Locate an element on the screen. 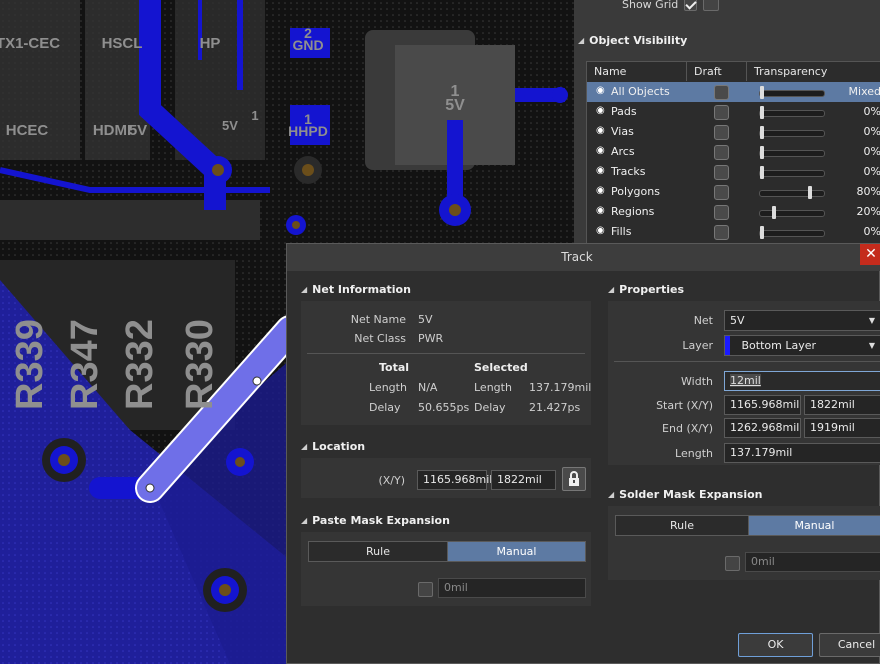 This screenshot has width=880, height=664. object-name: Arcs is located at coordinates (623, 151).